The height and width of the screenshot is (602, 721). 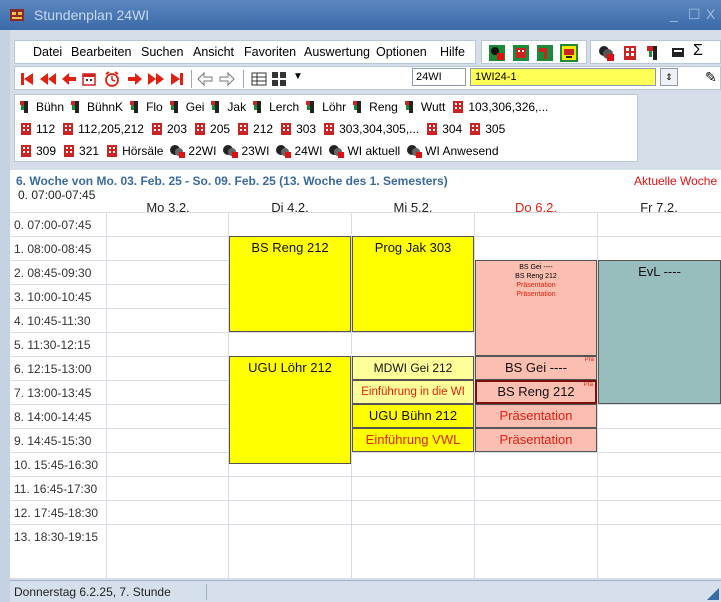 What do you see at coordinates (298, 151) in the screenshot?
I see `fav-class-24wi: 24WI` at bounding box center [298, 151].